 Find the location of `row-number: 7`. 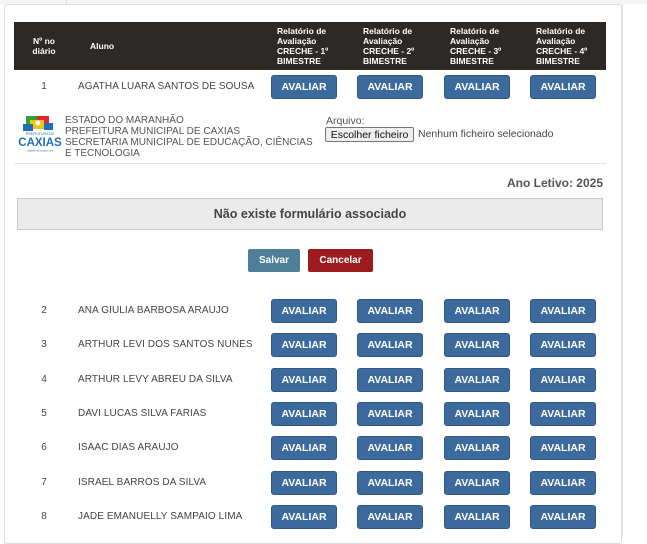

row-number: 7 is located at coordinates (44, 482).